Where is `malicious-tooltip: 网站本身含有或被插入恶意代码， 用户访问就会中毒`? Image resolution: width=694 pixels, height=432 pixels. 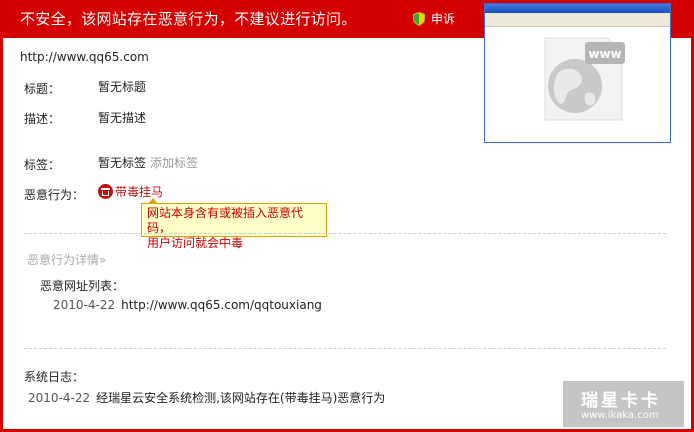
malicious-tooltip: 网站本身含有或被插入恶意代码， 用户访问就会中毒 is located at coordinates (234, 224).